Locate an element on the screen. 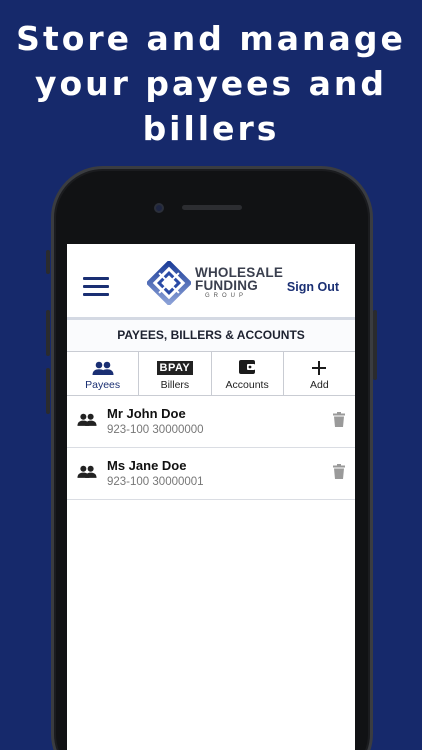 The width and height of the screenshot is (422, 750). payee-name: Mr John Doe is located at coordinates (146, 413).